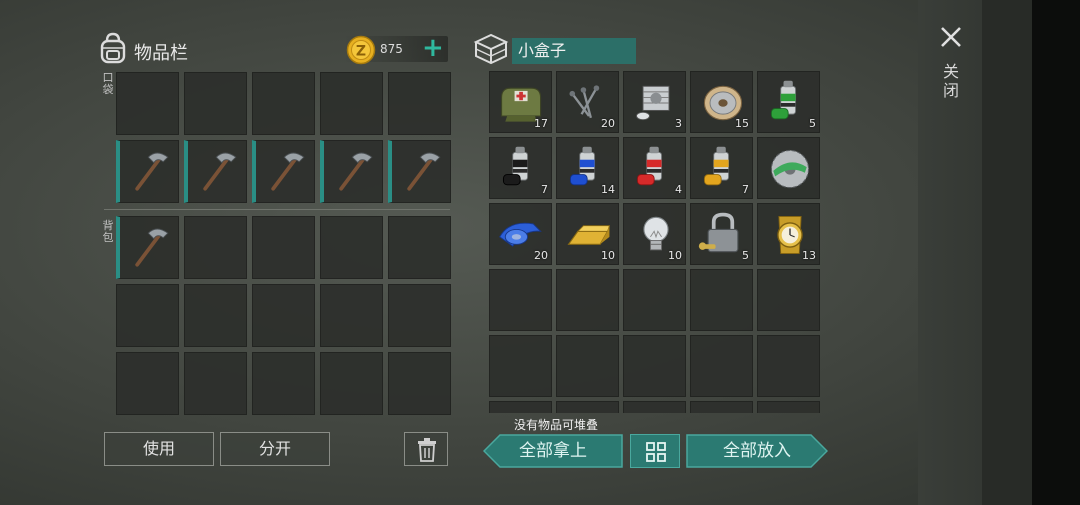  Describe the element at coordinates (654, 168) in the screenshot. I see `item-slot: 4` at that location.